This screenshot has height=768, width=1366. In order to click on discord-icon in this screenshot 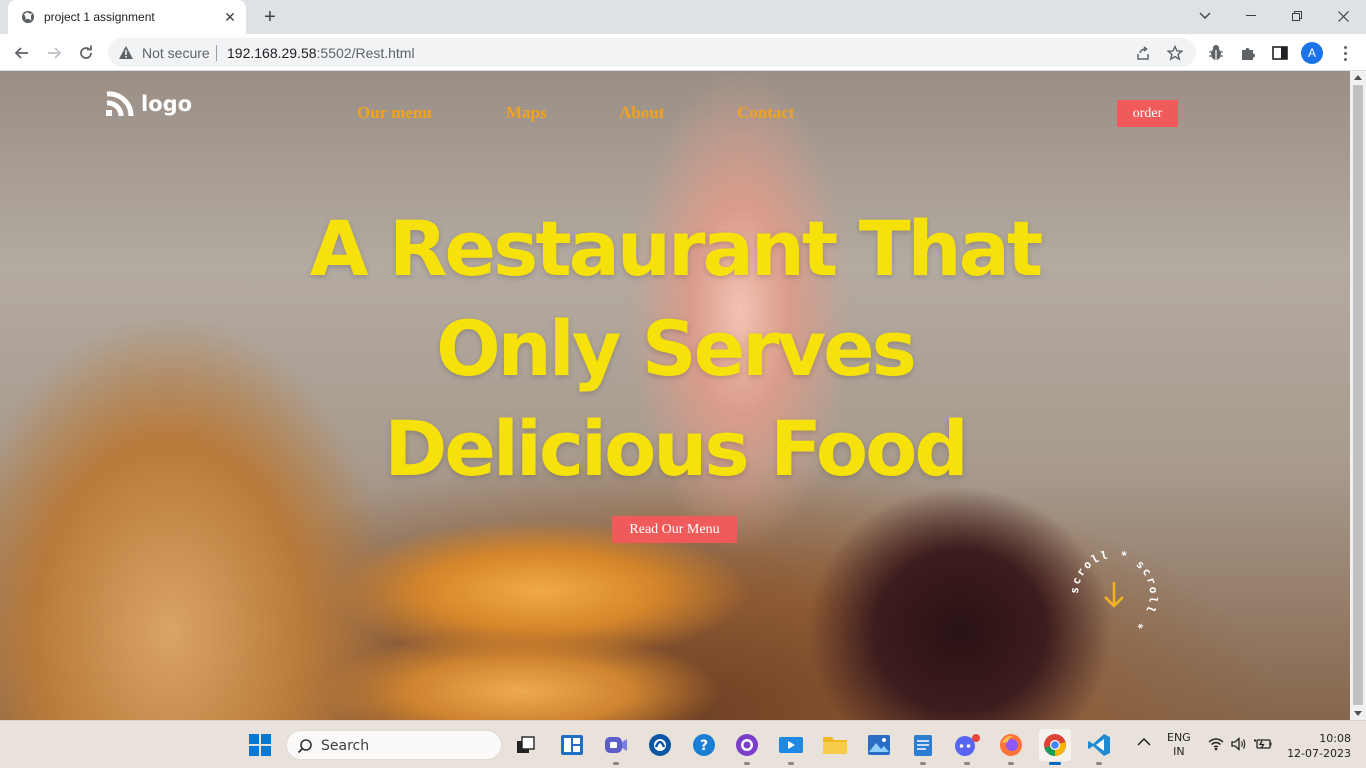, I will do `click(967, 745)`.